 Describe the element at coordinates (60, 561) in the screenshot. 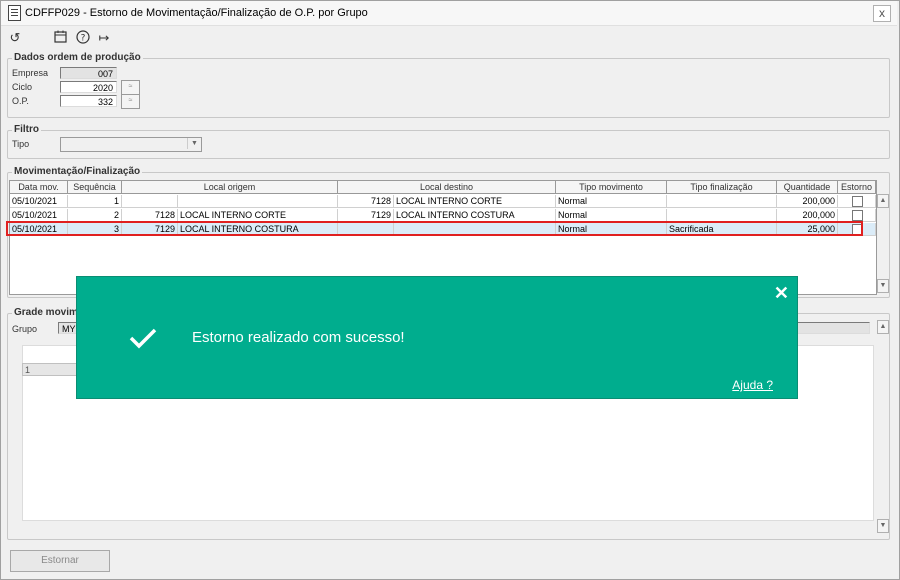

I see `estornar-button: Estornar` at that location.